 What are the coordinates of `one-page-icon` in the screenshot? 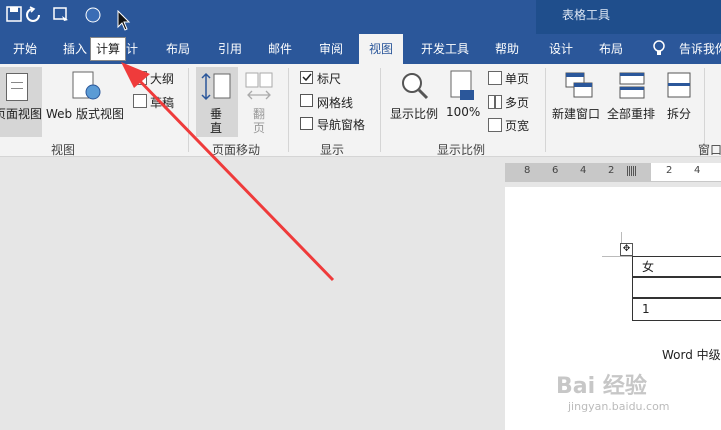 It's located at (495, 78).